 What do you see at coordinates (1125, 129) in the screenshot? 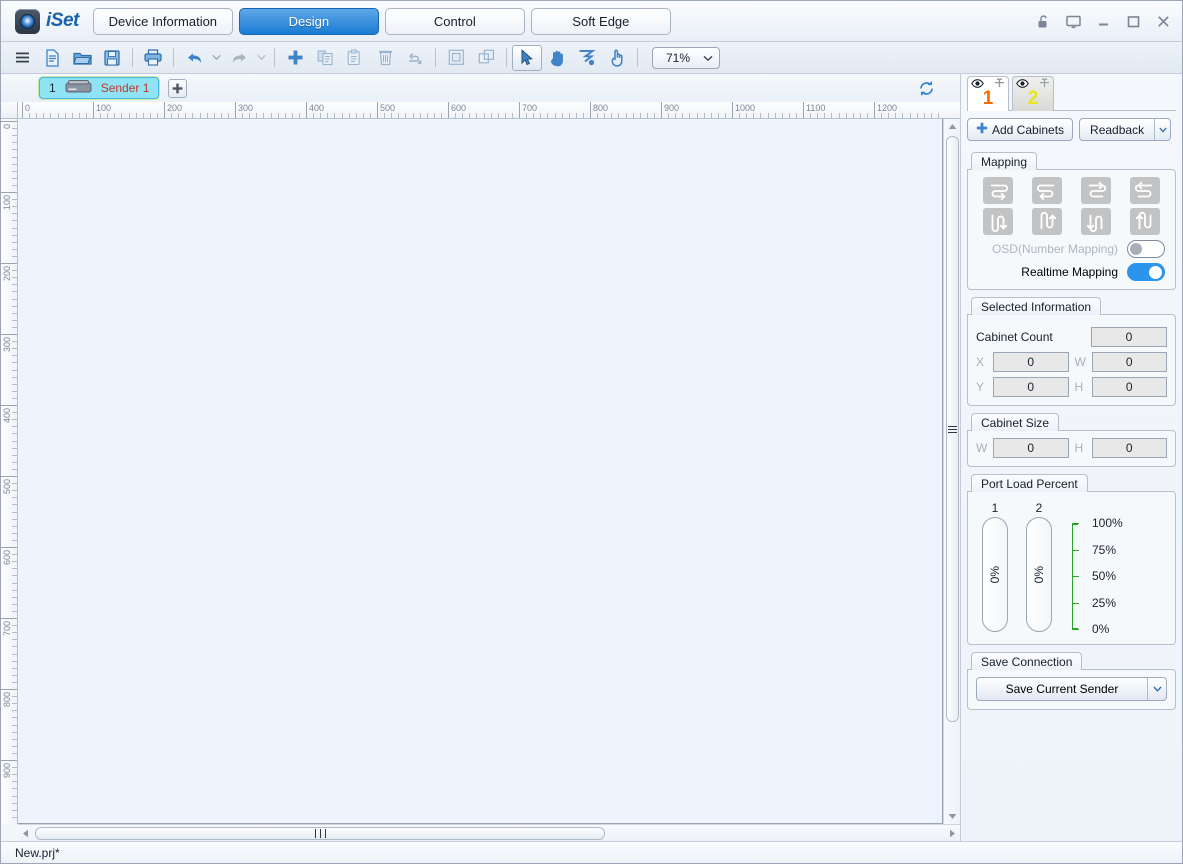
I see `readback-button: Readback` at bounding box center [1125, 129].